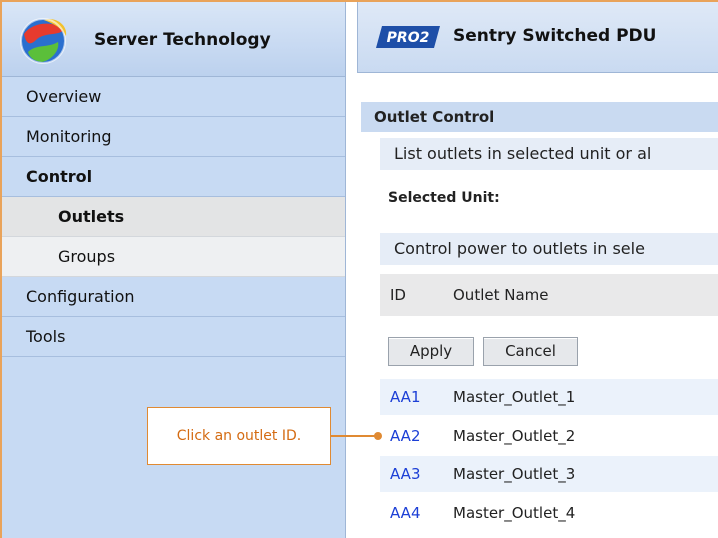 This screenshot has height=538, width=718. I want to click on sidebar-item-outlets: Outlets, so click(173, 217).